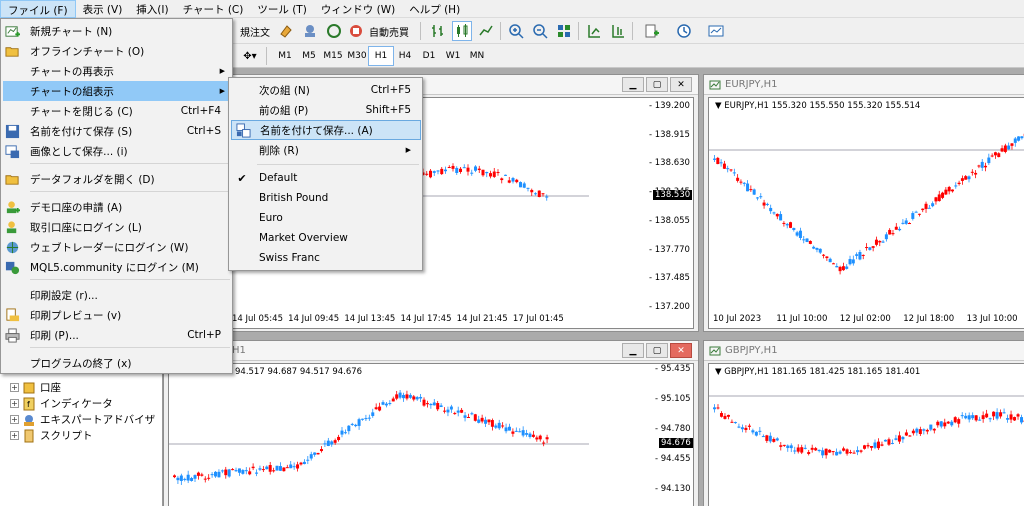 Image resolution: width=1024 pixels, height=506 pixels. Describe the element at coordinates (11, 226) in the screenshot. I see `login-icon` at that location.